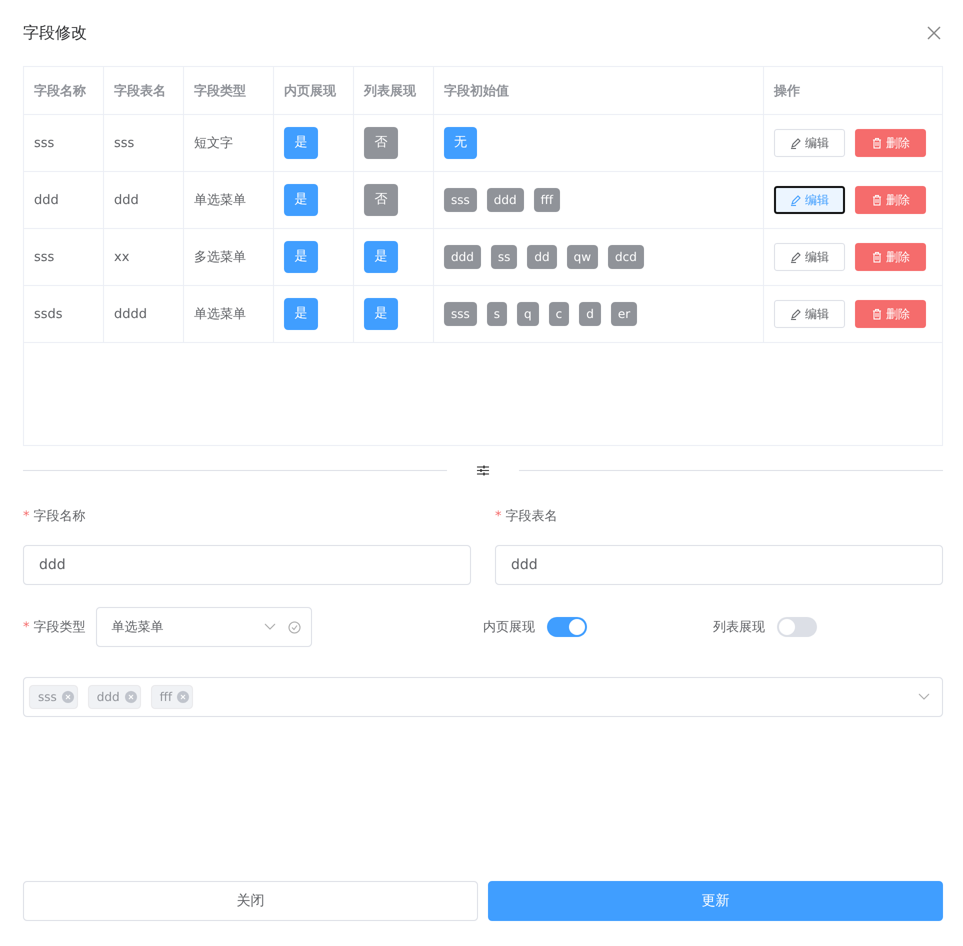 This screenshot has height=946, width=963. I want to click on close-icon, so click(934, 33).